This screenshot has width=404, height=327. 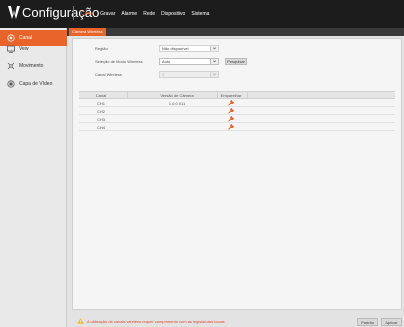 I want to click on sidebar-item-capa-de-video: Capa de Vídeo, so click(x=33, y=84).